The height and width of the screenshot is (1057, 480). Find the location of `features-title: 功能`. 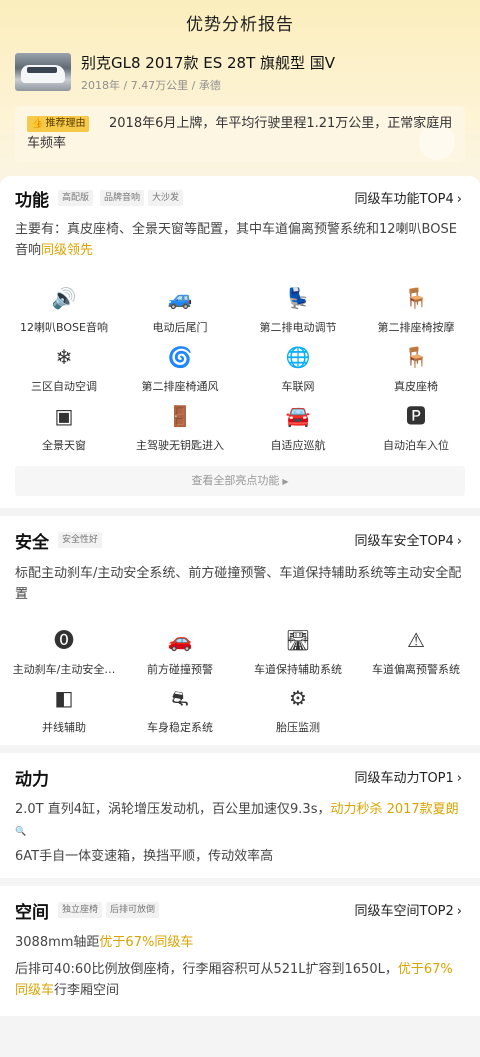

features-title: 功能 is located at coordinates (32, 201).